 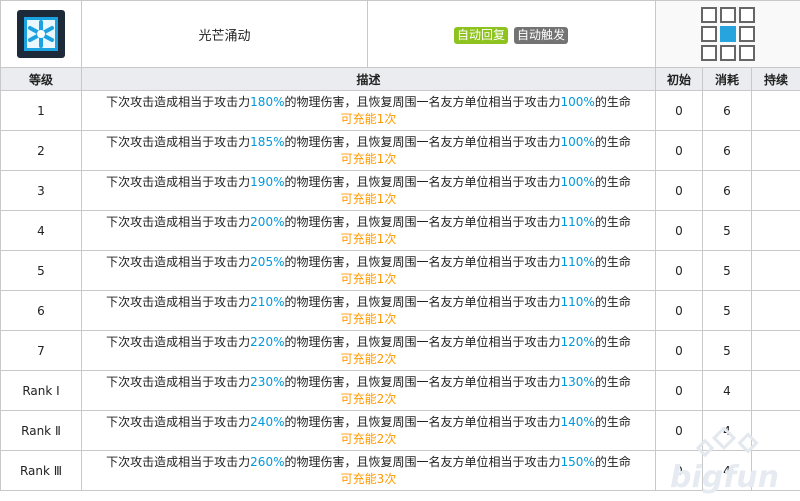 I want to click on atk-multiplier: 230%, so click(x=267, y=381).